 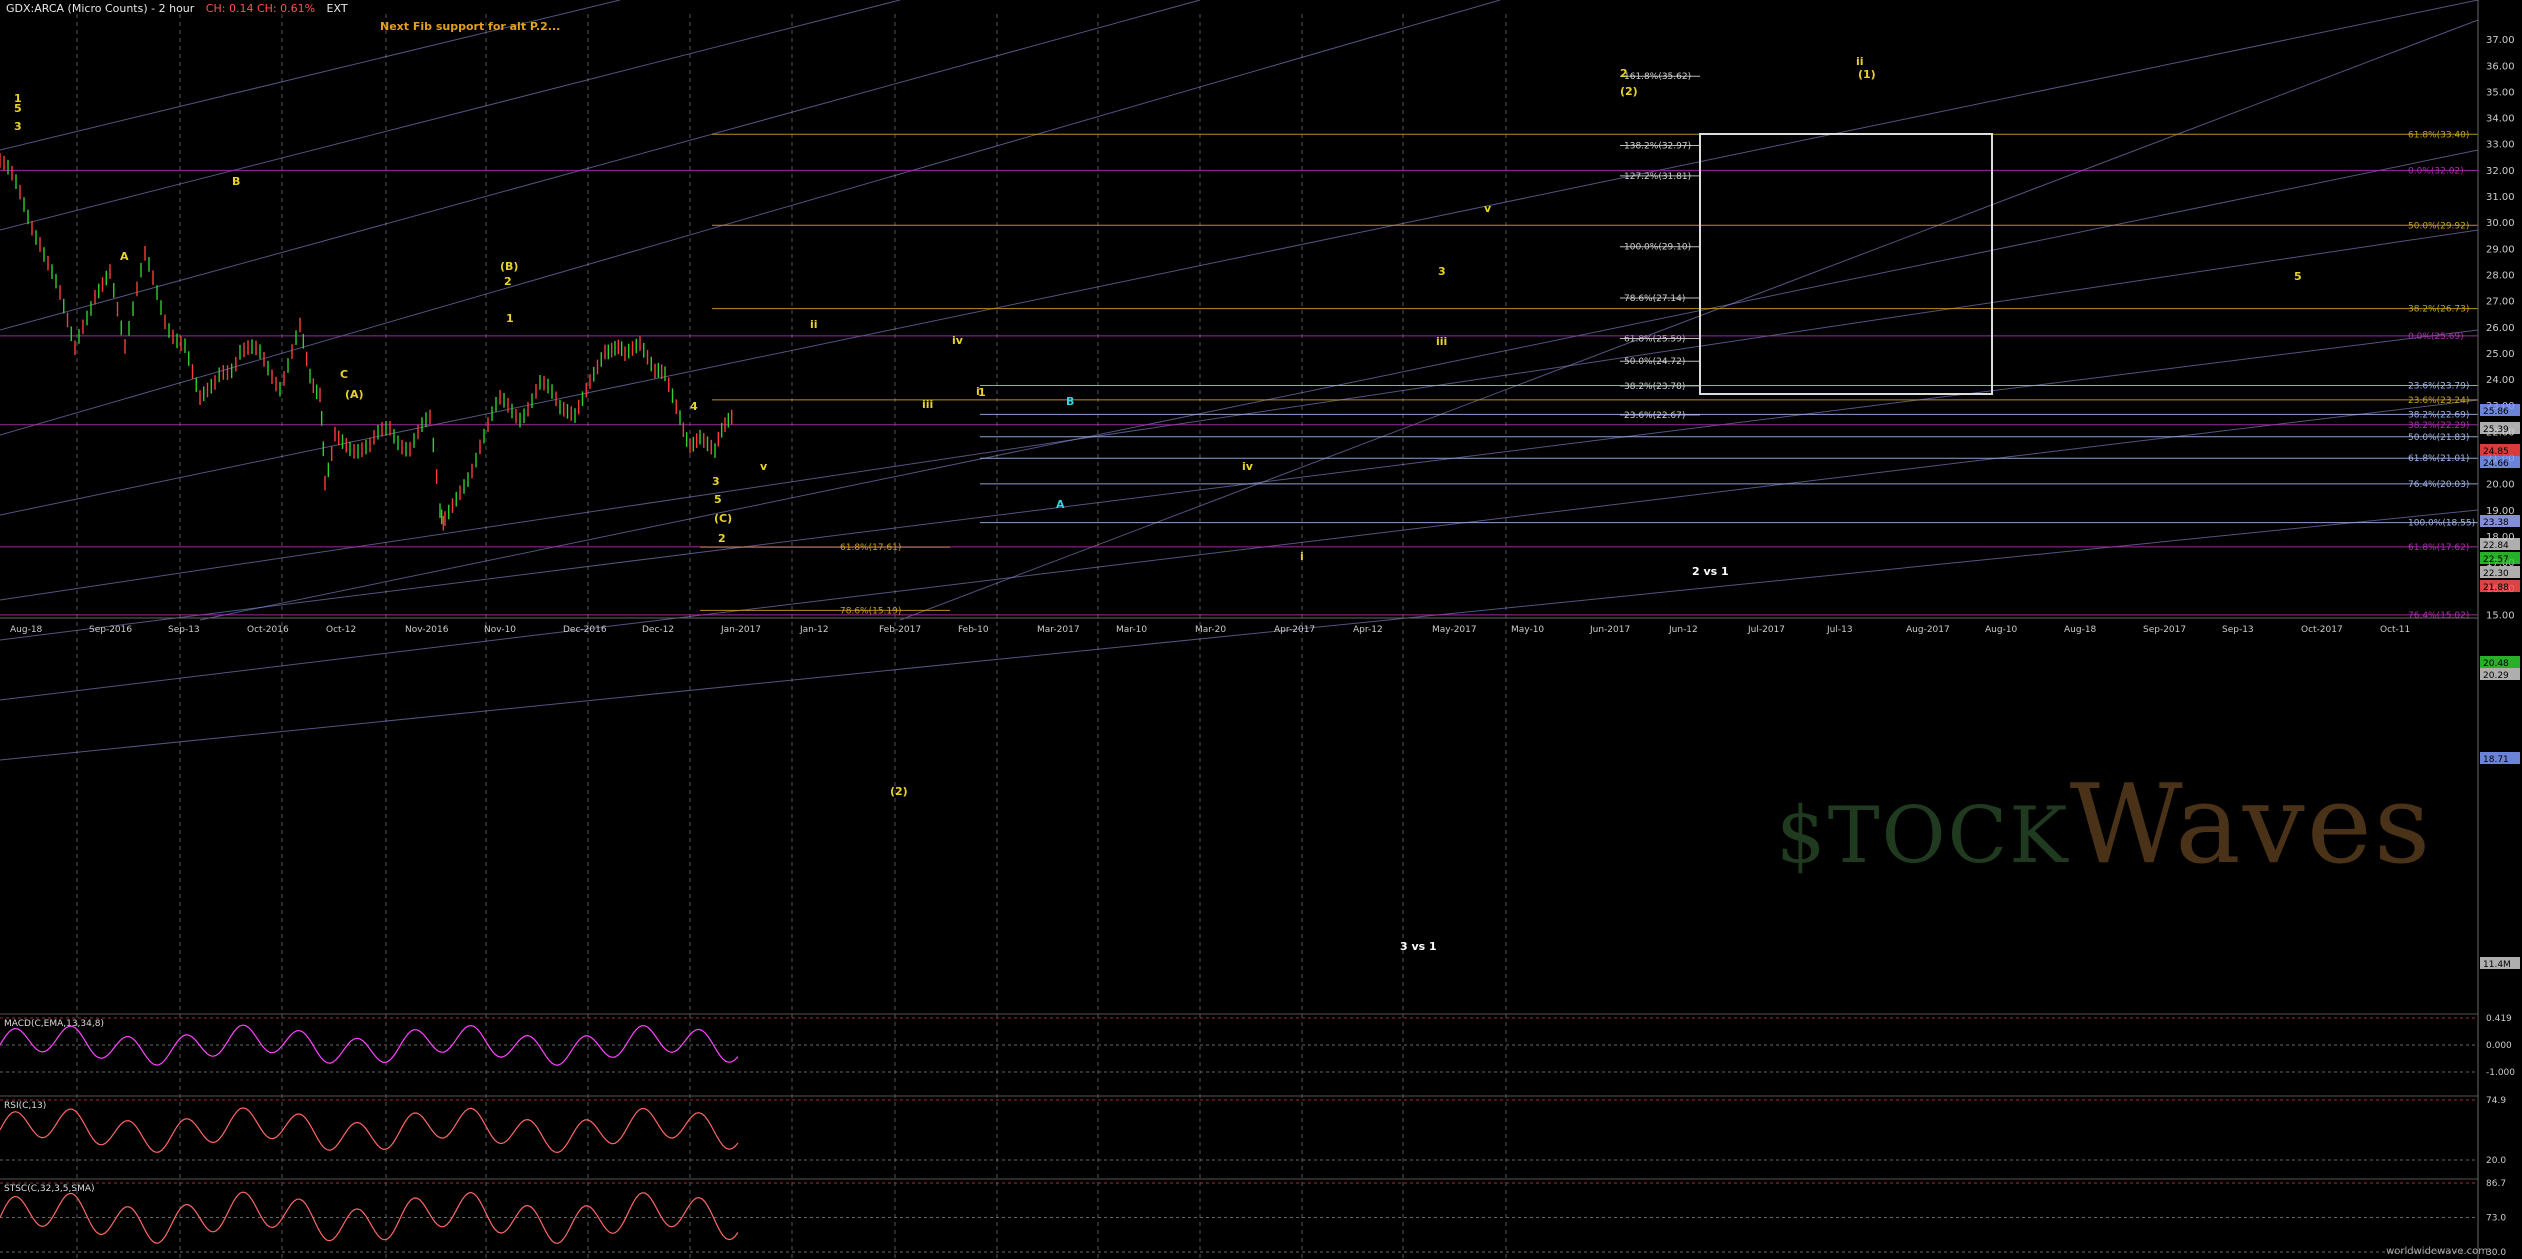 What do you see at coordinates (2496, 1253) in the screenshot?
I see `pane-tick: 30.0` at bounding box center [2496, 1253].